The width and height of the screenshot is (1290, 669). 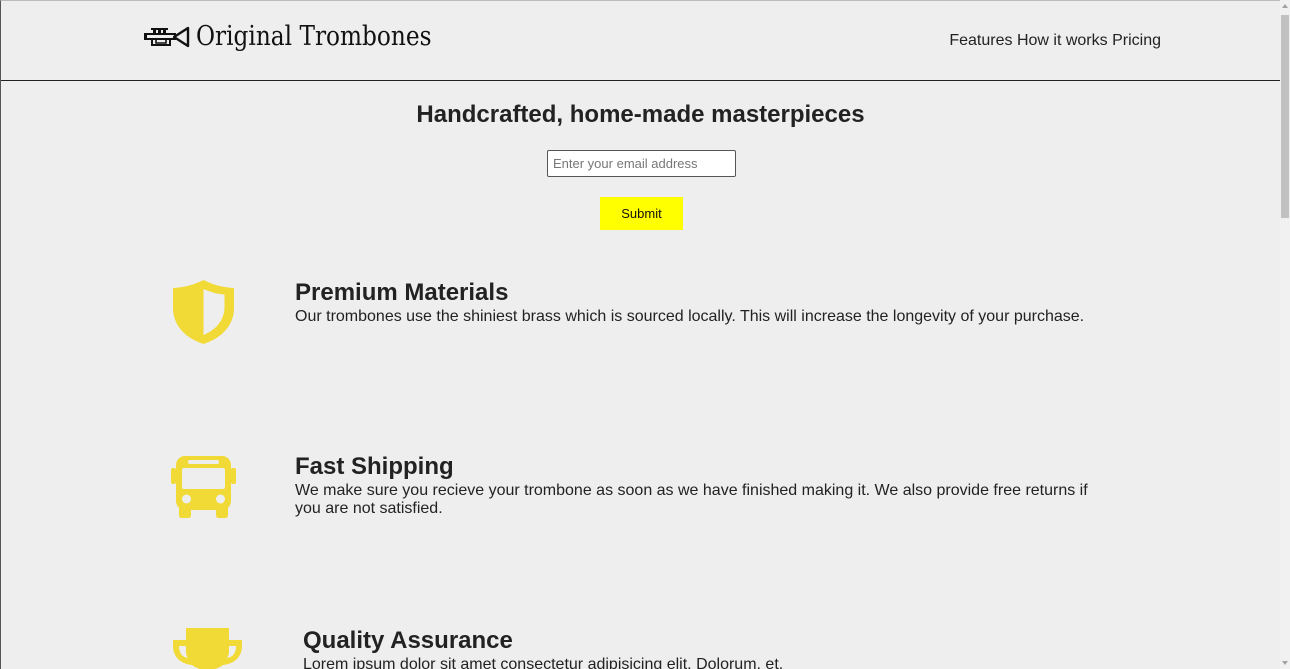 I want to click on feature-title: Premium Materials, so click(x=402, y=292).